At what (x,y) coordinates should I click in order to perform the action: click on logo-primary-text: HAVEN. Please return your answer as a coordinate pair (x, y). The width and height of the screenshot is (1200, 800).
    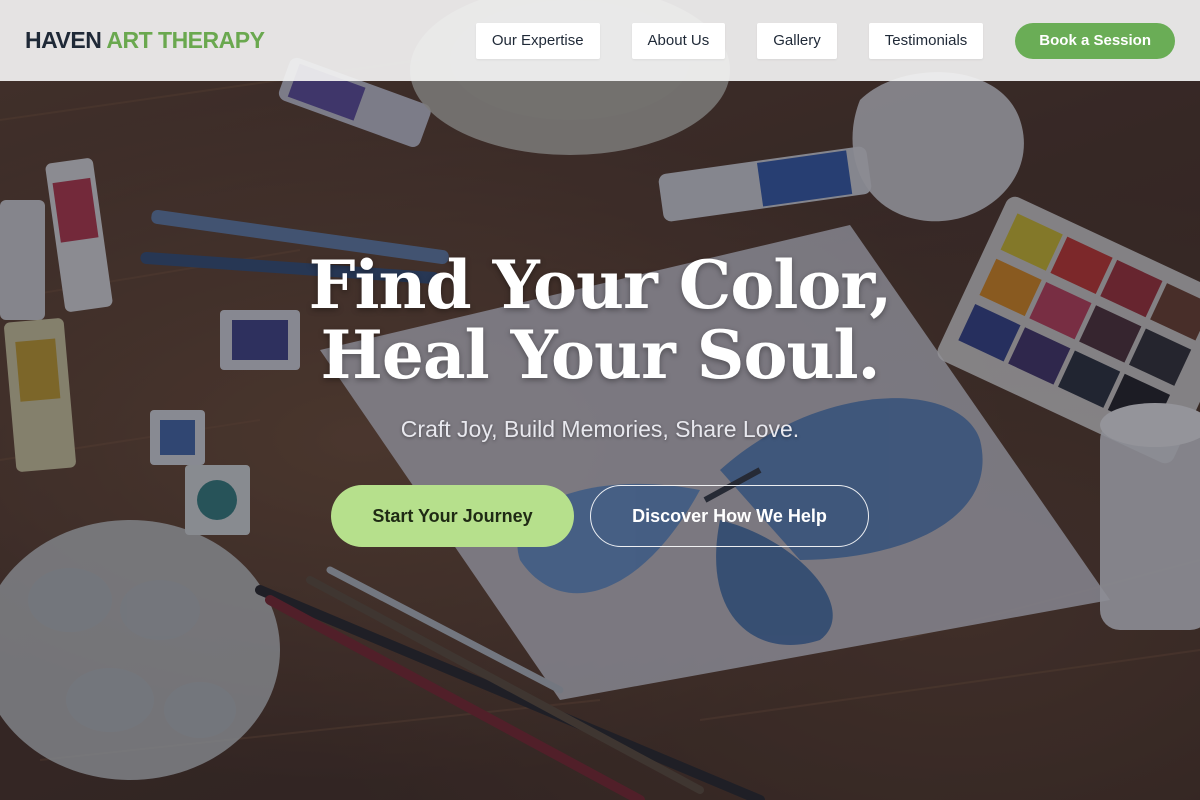
    Looking at the image, I should click on (63, 40).